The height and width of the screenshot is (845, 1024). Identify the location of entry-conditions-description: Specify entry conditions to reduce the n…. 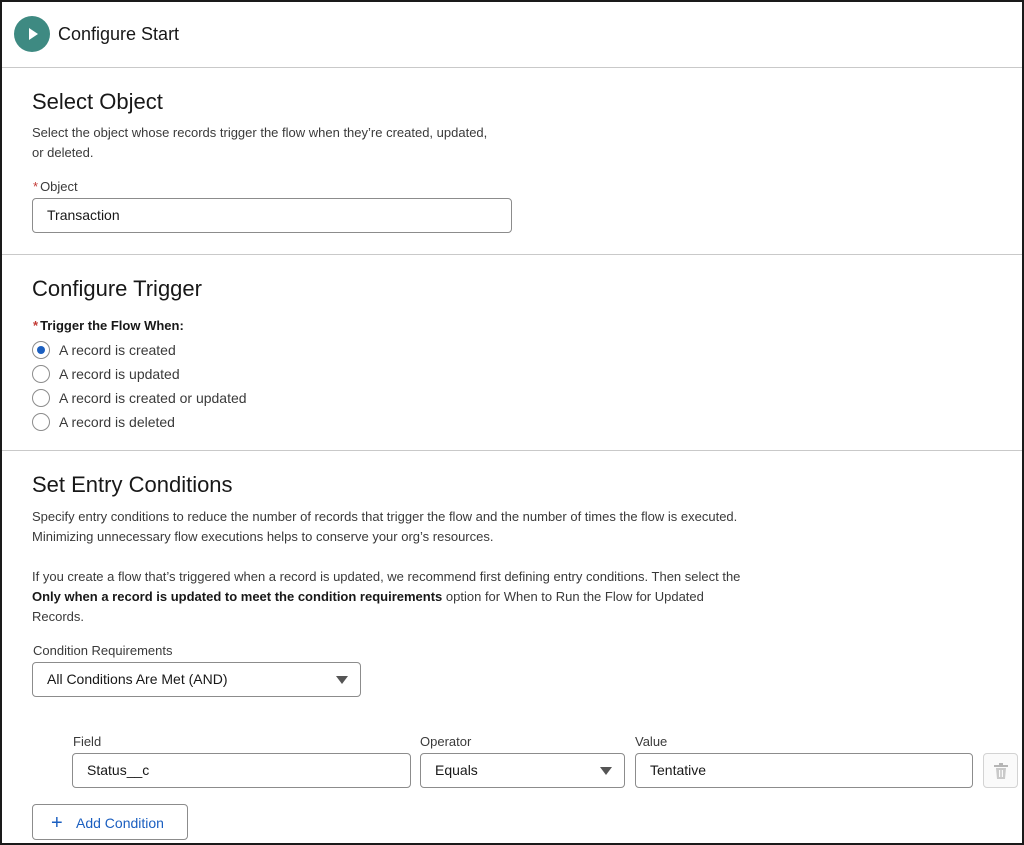
(385, 526).